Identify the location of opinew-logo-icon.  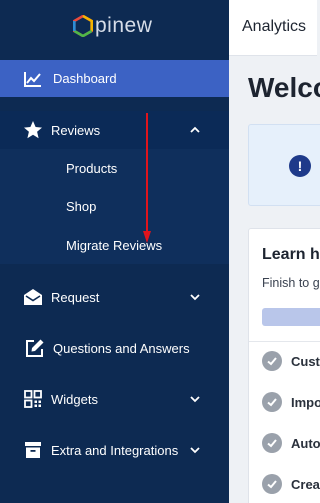
(83, 26).